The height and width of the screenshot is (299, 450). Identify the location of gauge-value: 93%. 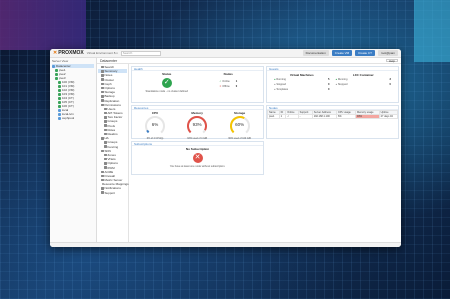
(197, 124).